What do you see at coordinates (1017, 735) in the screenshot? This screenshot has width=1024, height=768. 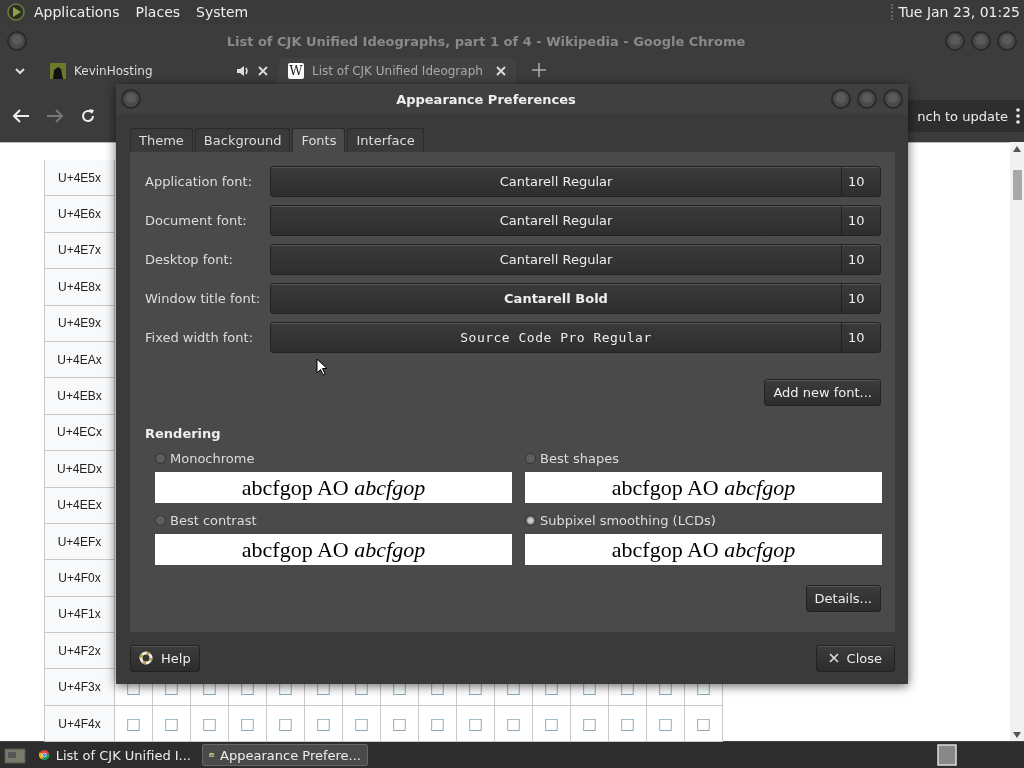 I see `scroll-down-icon` at bounding box center [1017, 735].